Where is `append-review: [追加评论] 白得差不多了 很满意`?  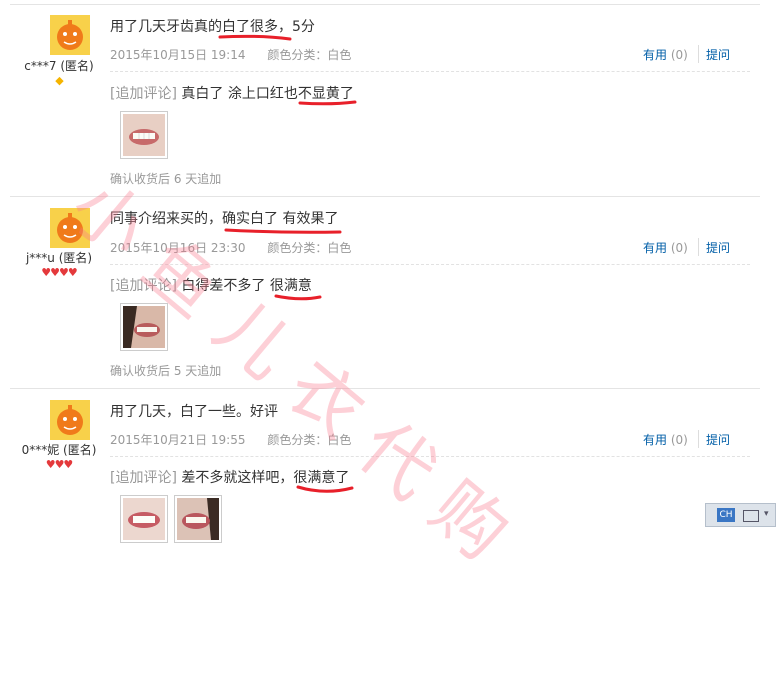 append-review: [追加评论] 白得差不多了 很满意 is located at coordinates (430, 285).